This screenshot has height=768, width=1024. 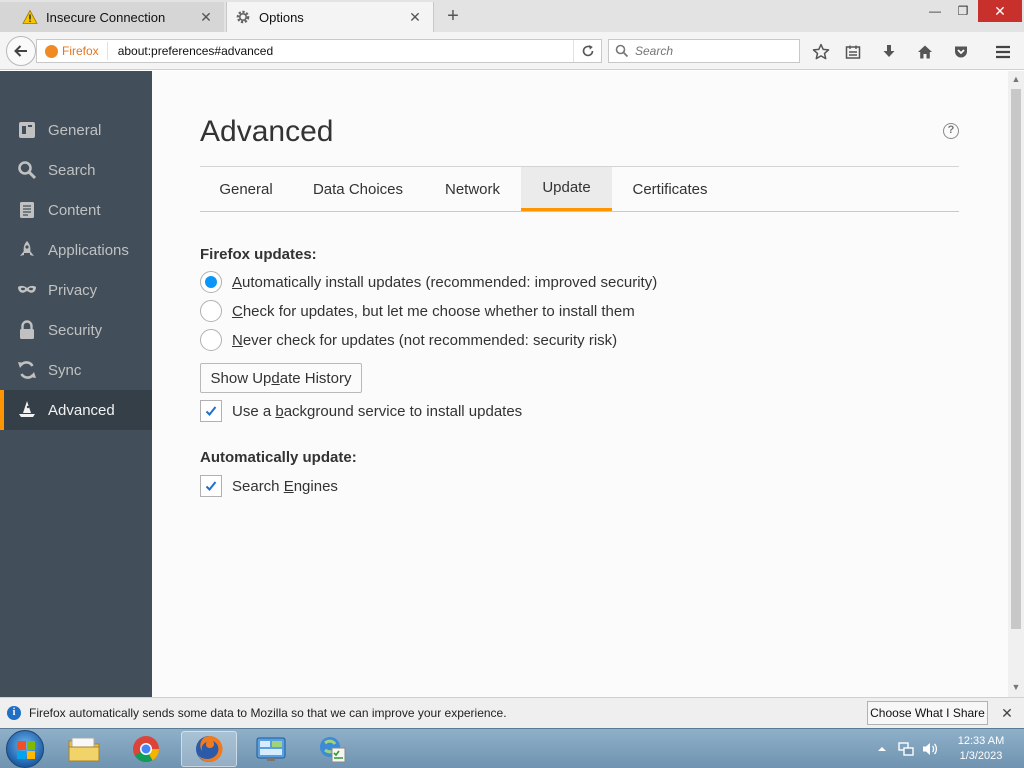 I want to click on sidebar-item-sync: Sync, so click(x=76, y=370).